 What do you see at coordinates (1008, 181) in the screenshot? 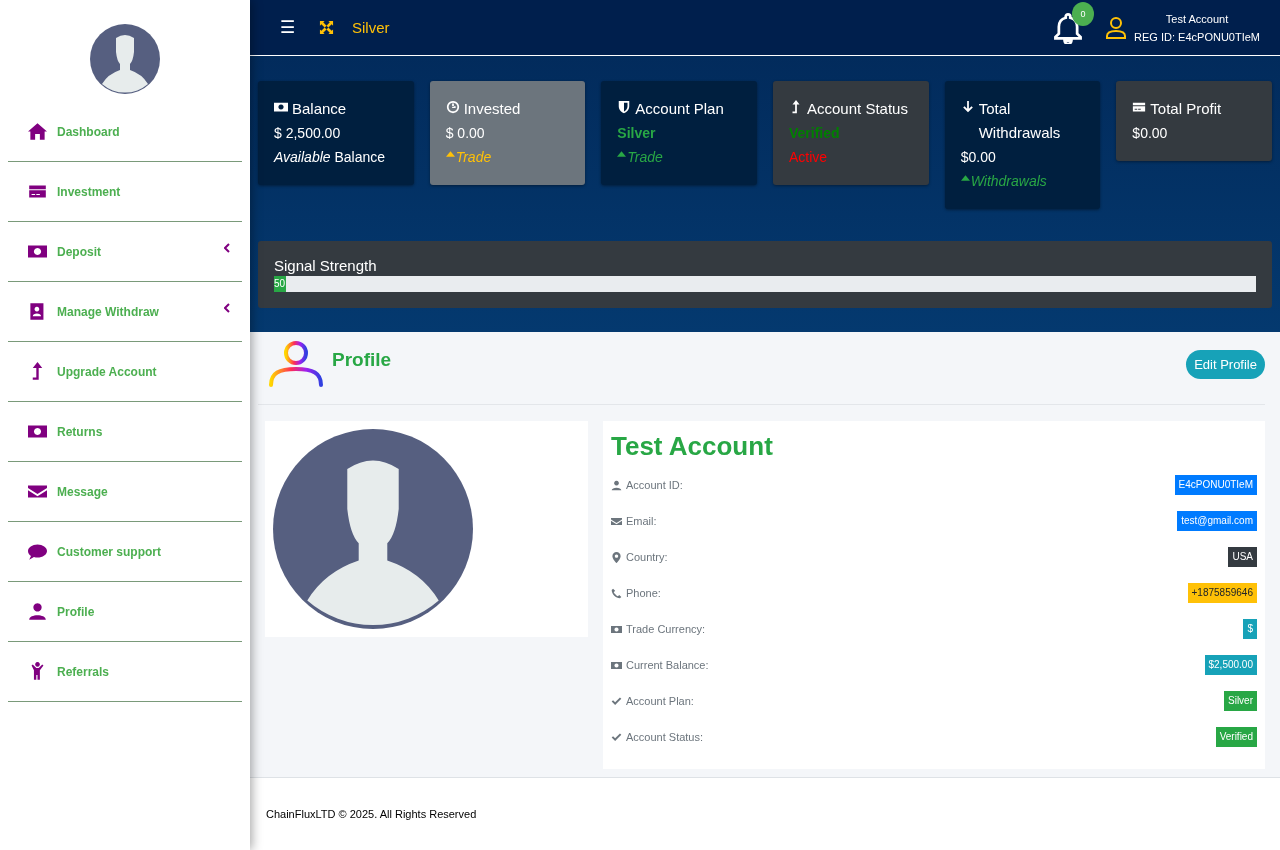
I see `card-link-text: Withdrawals` at bounding box center [1008, 181].